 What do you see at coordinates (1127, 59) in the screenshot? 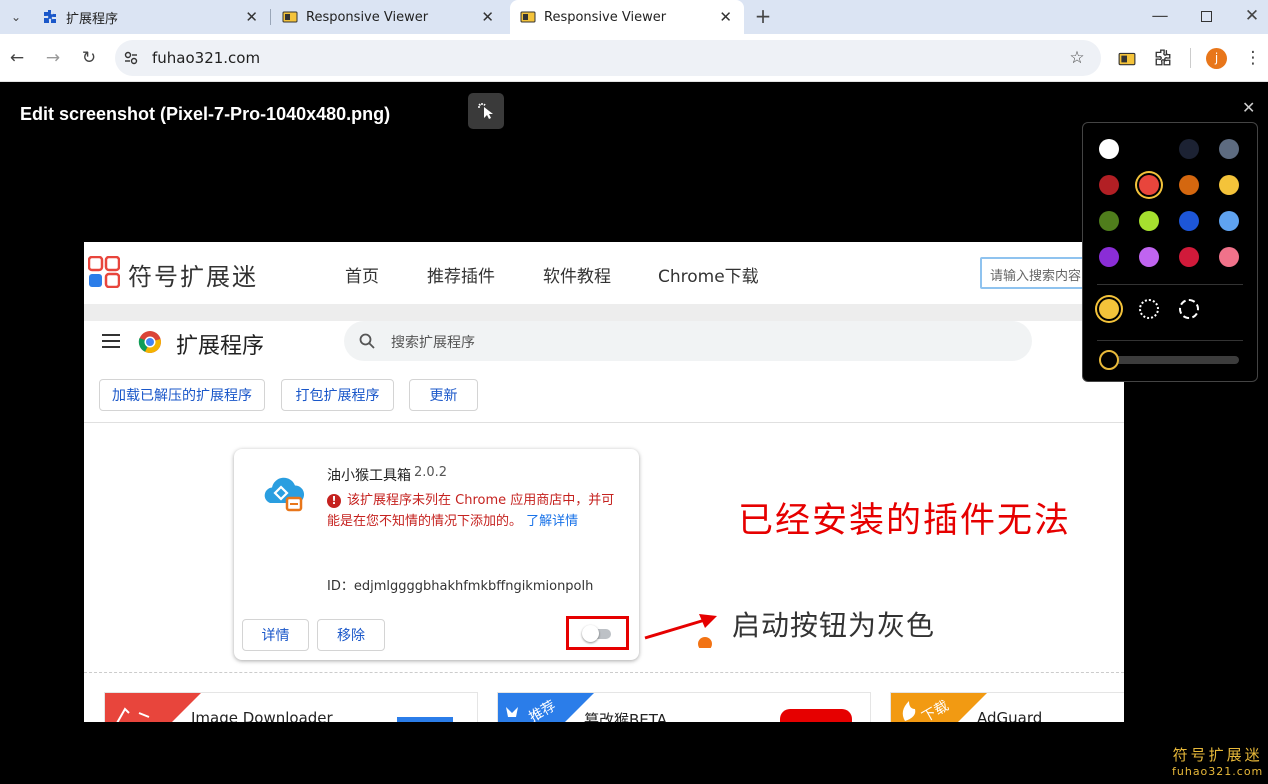
I see `responsive-viewer-extension-icon` at bounding box center [1127, 59].